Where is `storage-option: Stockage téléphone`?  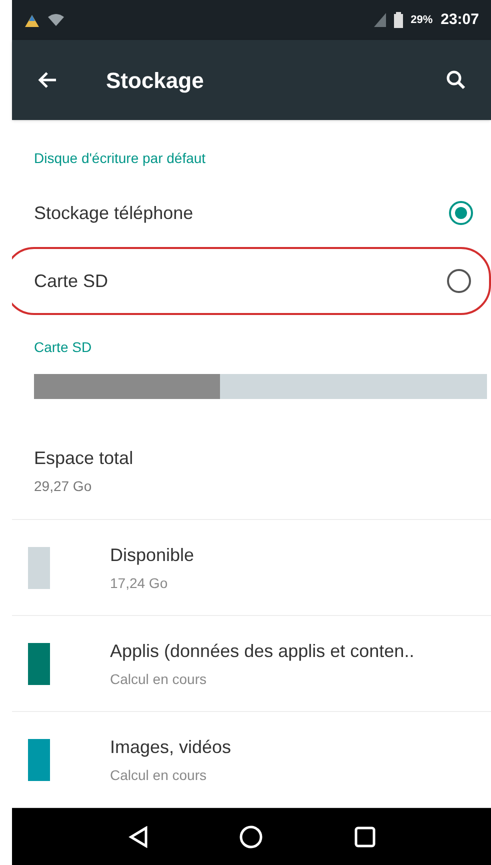
storage-option: Stockage téléphone is located at coordinates (251, 213).